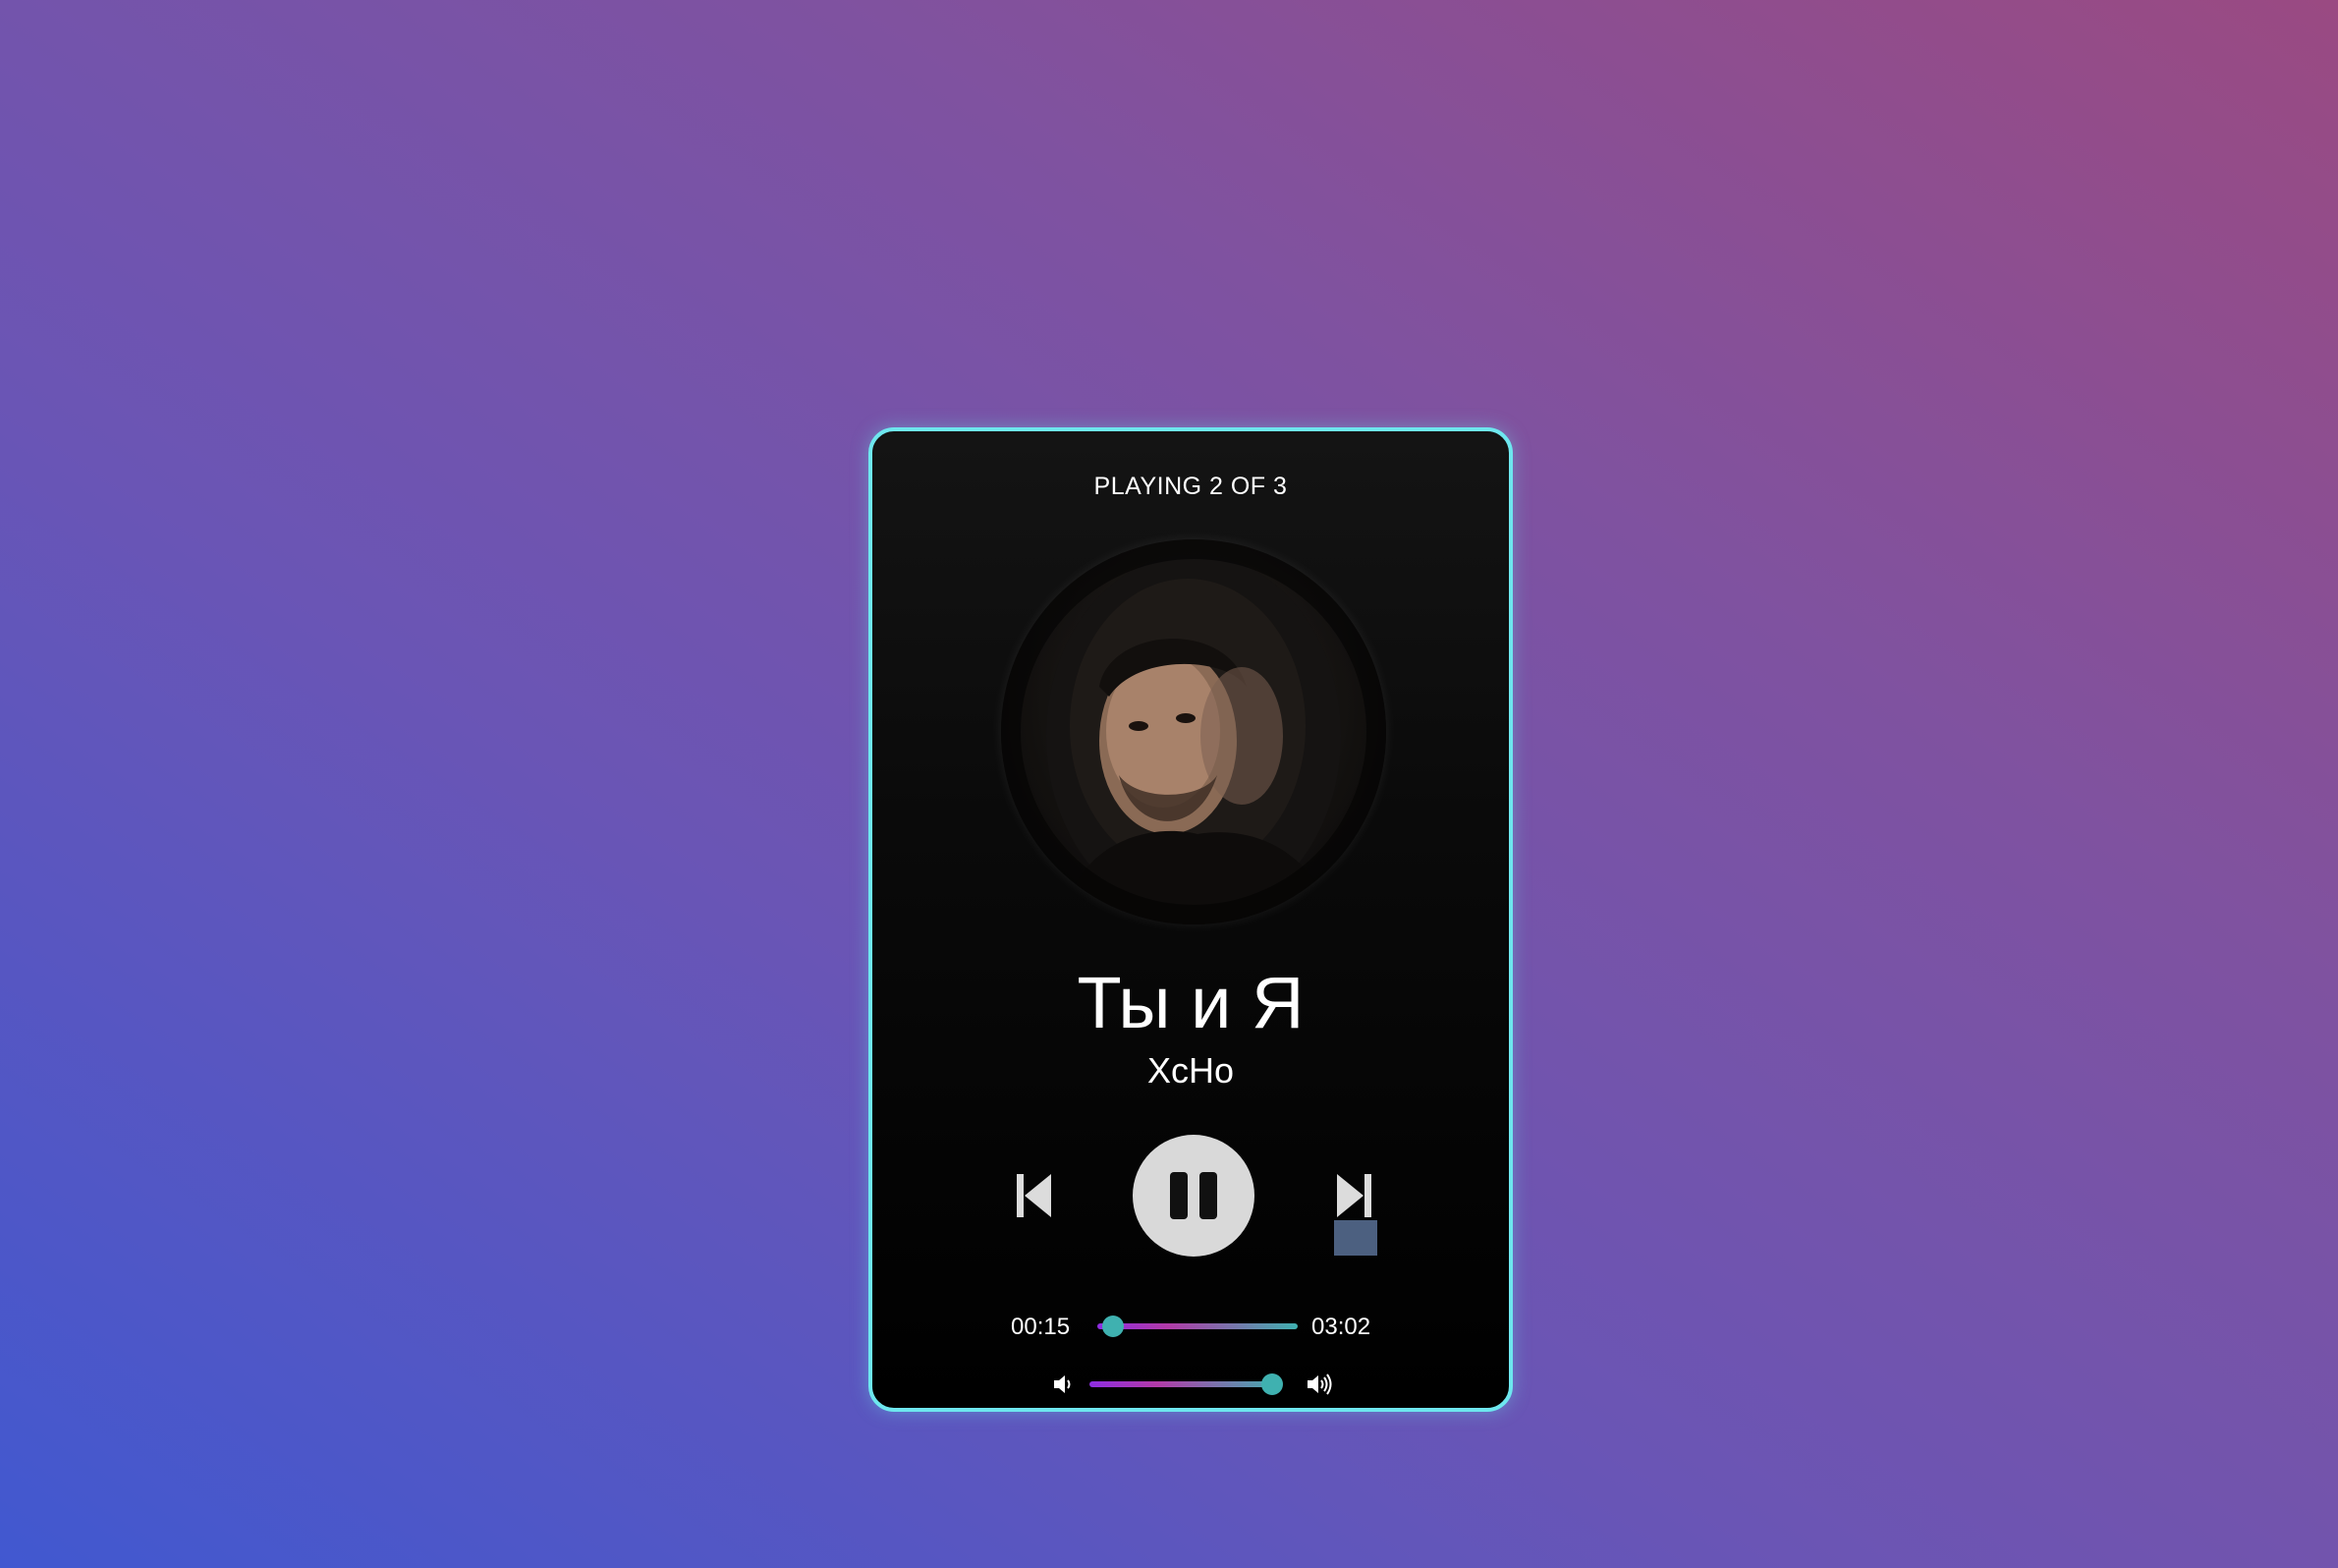  What do you see at coordinates (1355, 1238) in the screenshot?
I see `next-button-focus-indicator` at bounding box center [1355, 1238].